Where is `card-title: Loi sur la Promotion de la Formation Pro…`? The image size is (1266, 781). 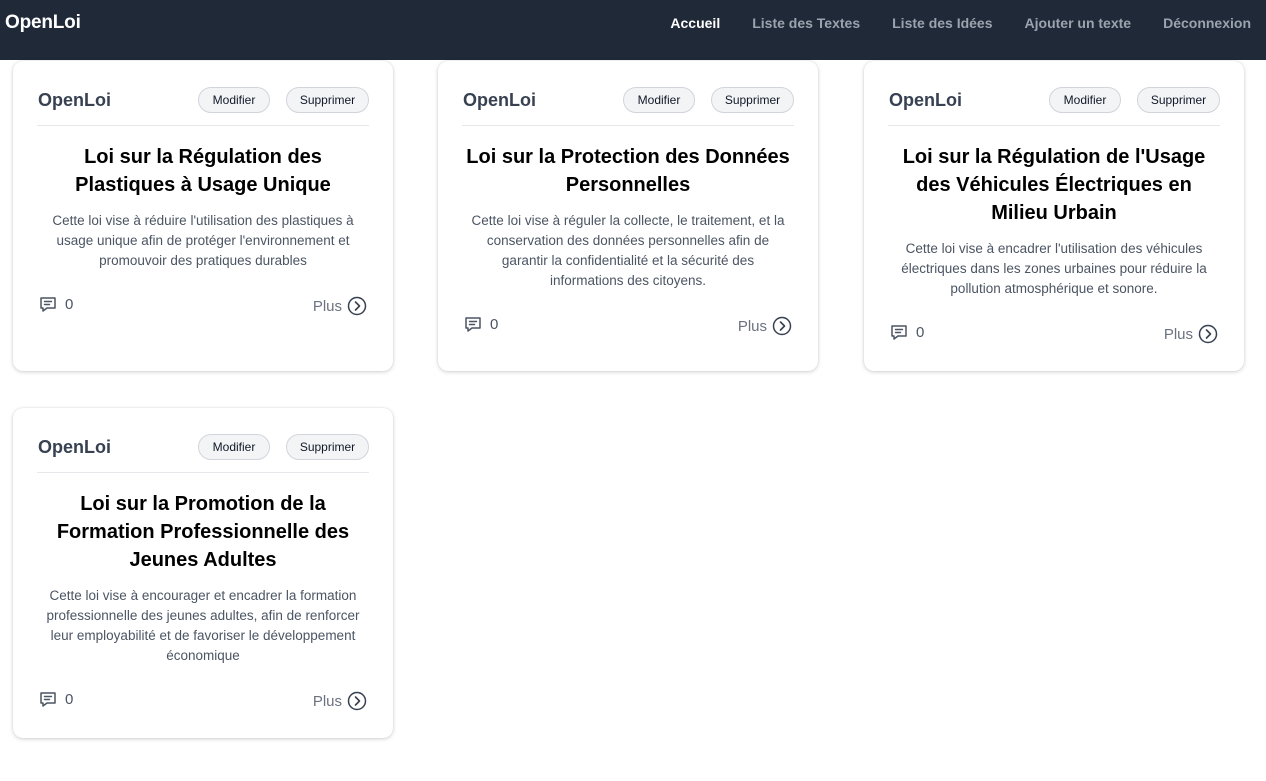 card-title: Loi sur la Promotion de la Formation Pro… is located at coordinates (203, 532).